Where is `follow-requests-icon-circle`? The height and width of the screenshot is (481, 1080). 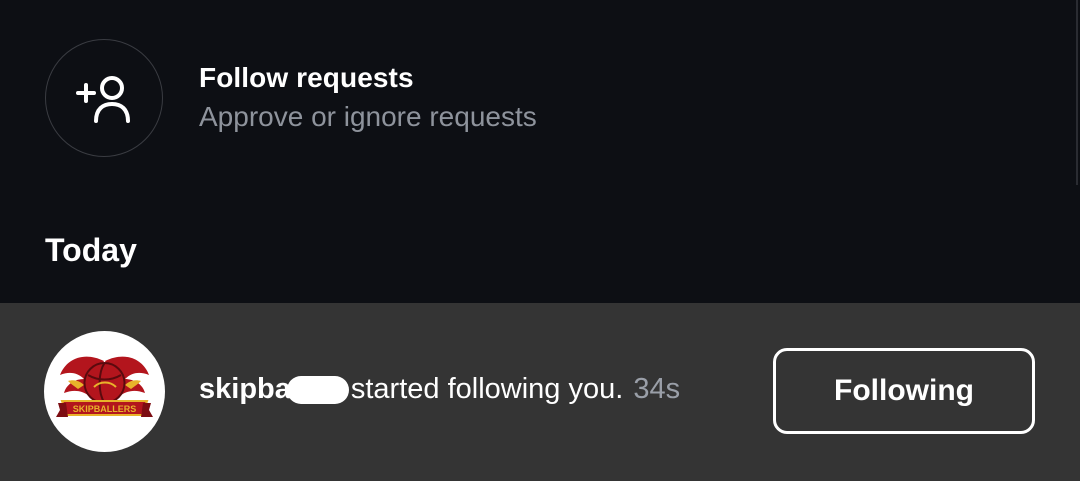 follow-requests-icon-circle is located at coordinates (104, 98).